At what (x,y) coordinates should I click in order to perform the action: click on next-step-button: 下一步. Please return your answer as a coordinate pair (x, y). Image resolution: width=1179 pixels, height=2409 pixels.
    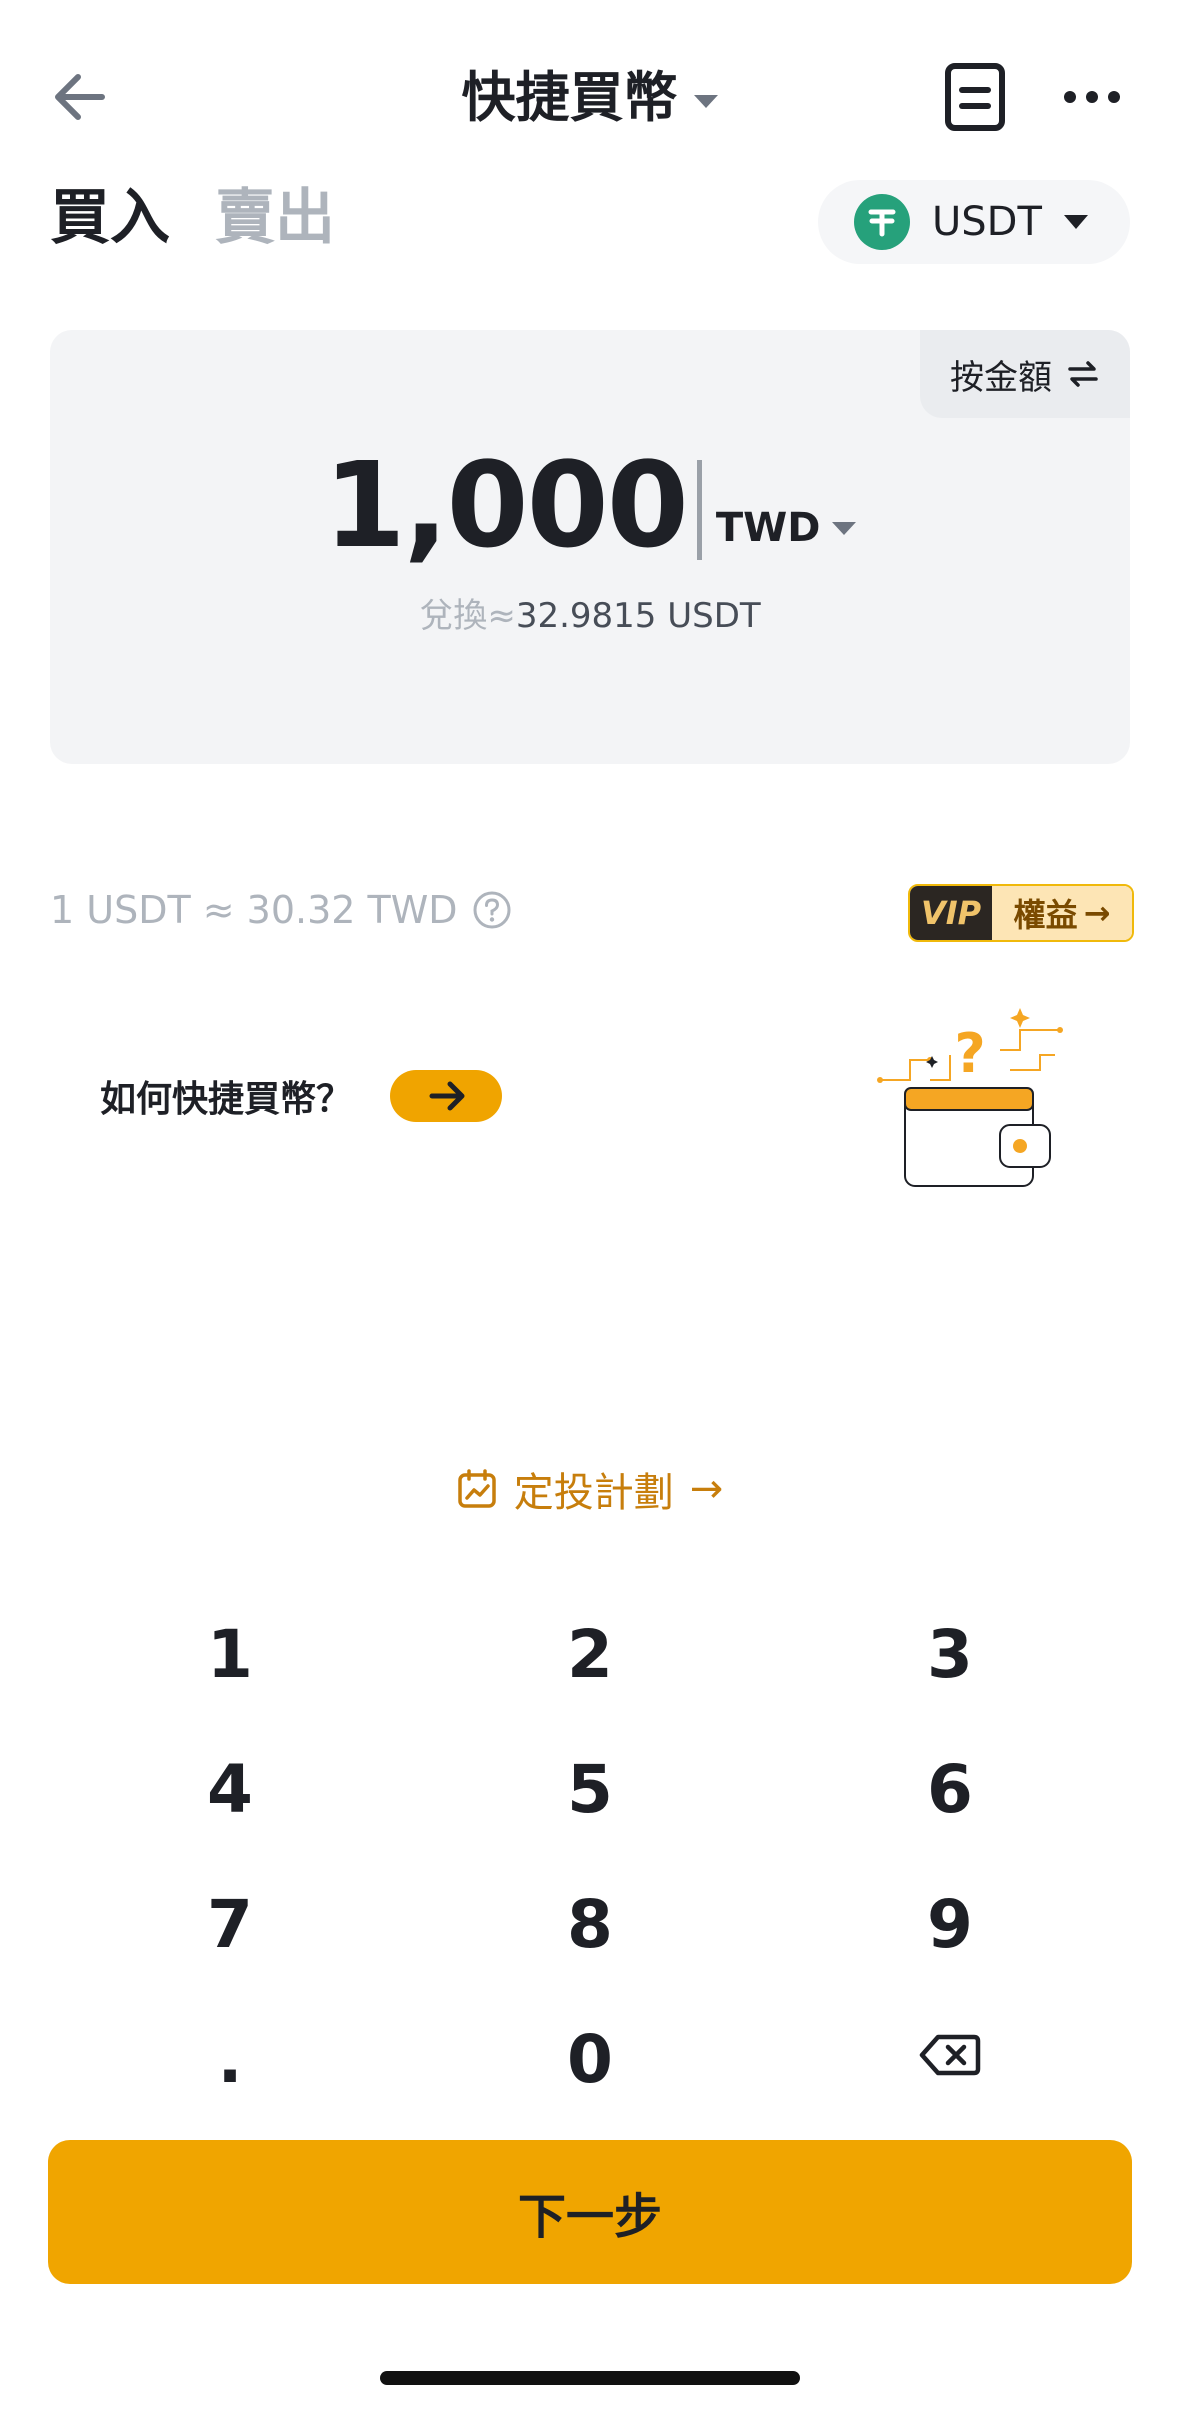
    Looking at the image, I should click on (590, 2212).